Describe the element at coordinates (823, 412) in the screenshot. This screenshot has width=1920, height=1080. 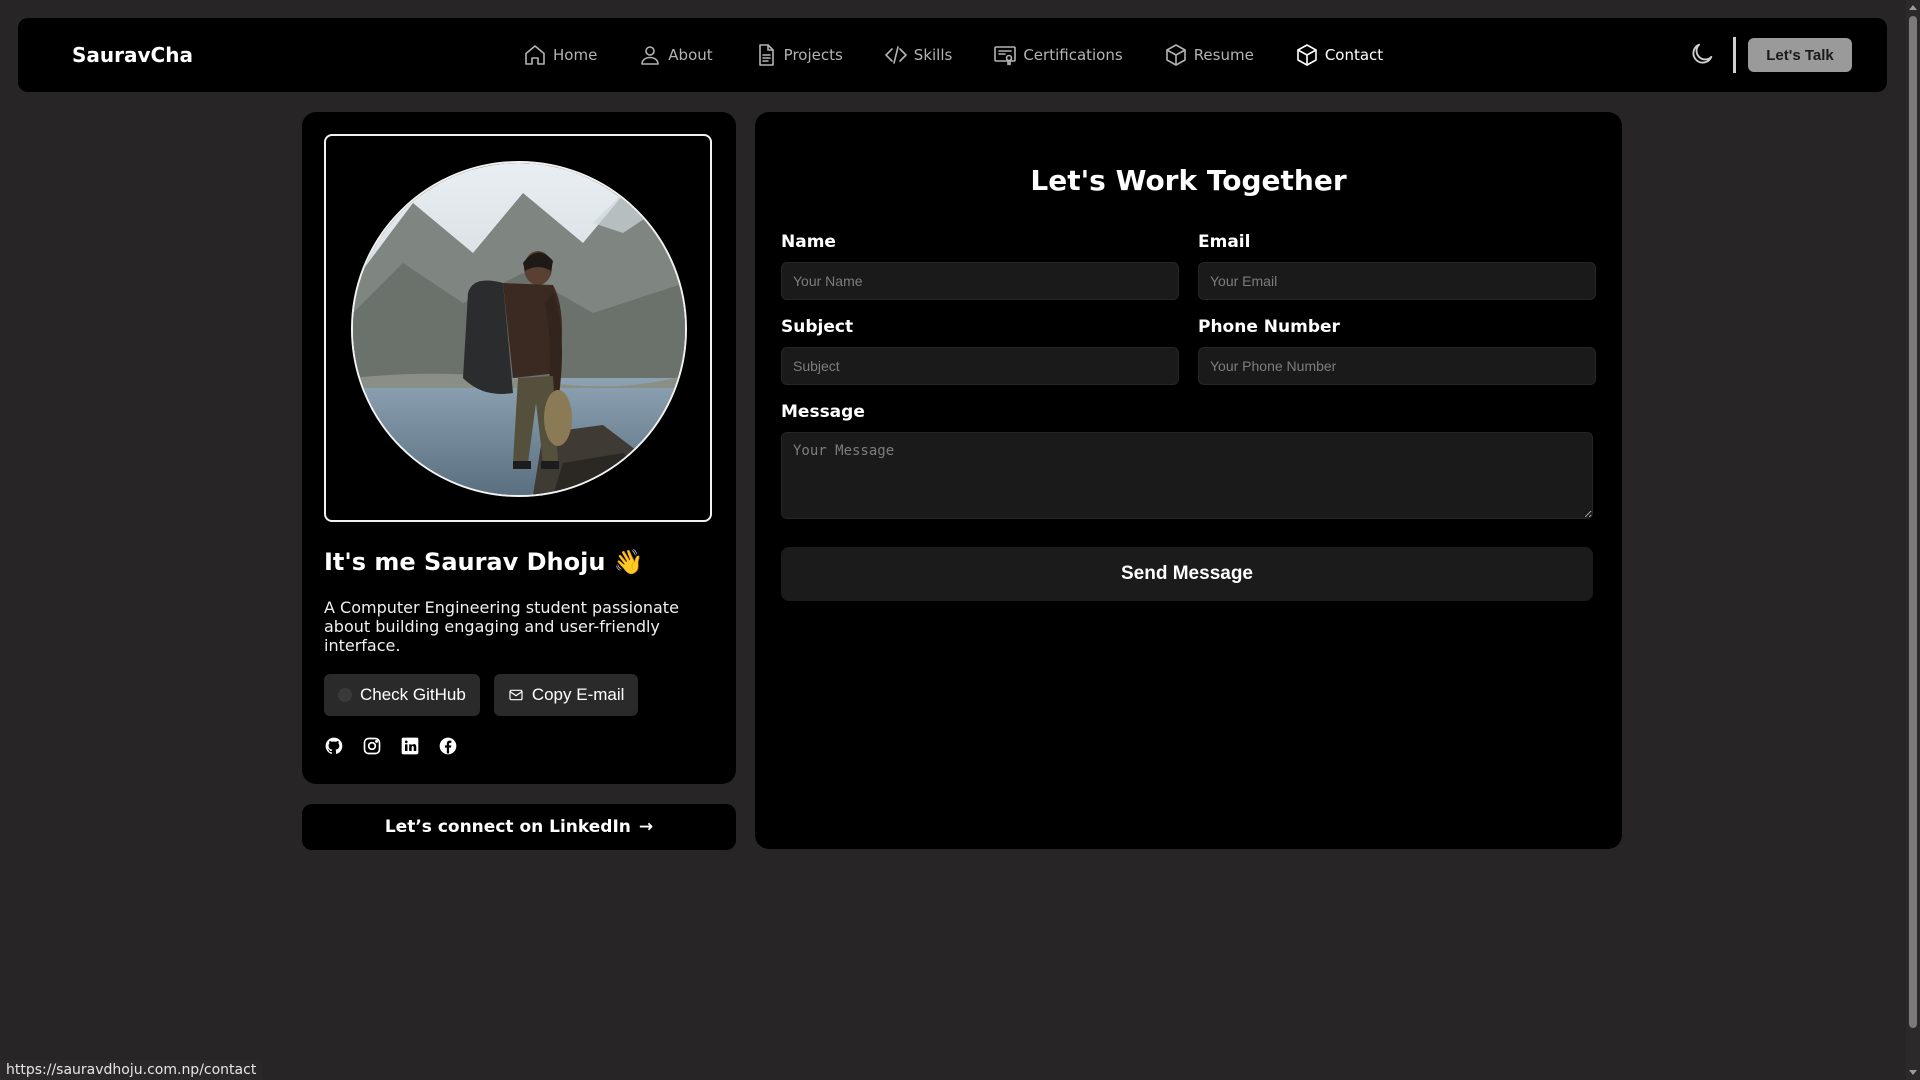
I see `message-label: Message` at that location.